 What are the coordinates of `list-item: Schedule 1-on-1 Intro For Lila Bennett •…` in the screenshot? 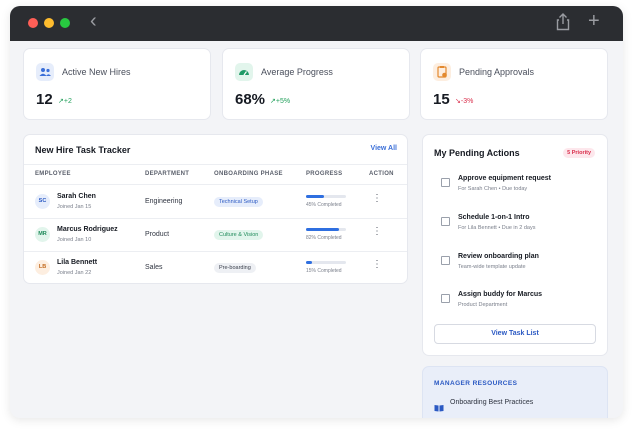 It's located at (514, 229).